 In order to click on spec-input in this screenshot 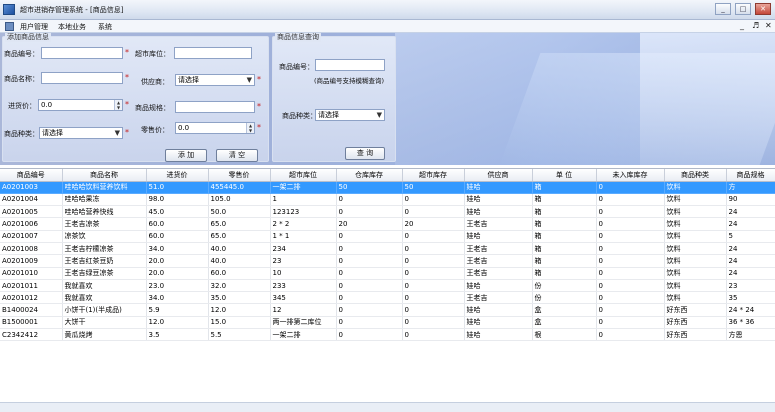, I will do `click(215, 107)`.